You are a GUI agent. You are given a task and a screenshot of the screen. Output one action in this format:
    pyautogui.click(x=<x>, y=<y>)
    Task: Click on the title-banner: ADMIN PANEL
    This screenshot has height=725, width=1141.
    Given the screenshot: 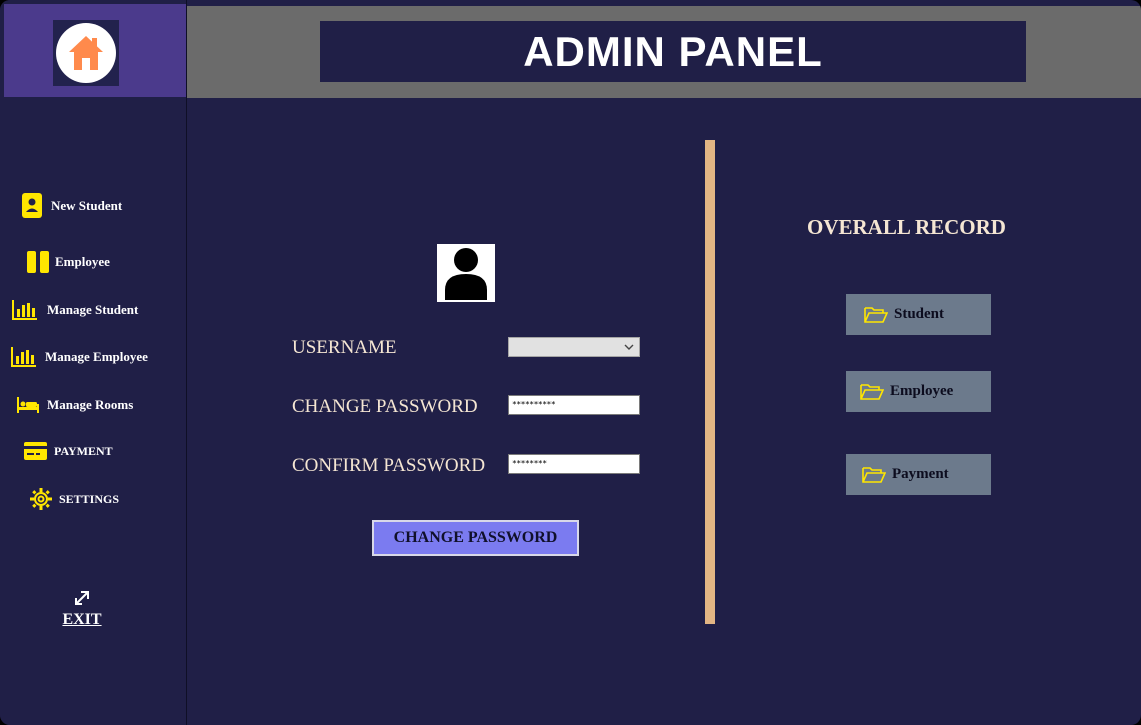 What is the action you would take?
    pyautogui.click(x=673, y=51)
    